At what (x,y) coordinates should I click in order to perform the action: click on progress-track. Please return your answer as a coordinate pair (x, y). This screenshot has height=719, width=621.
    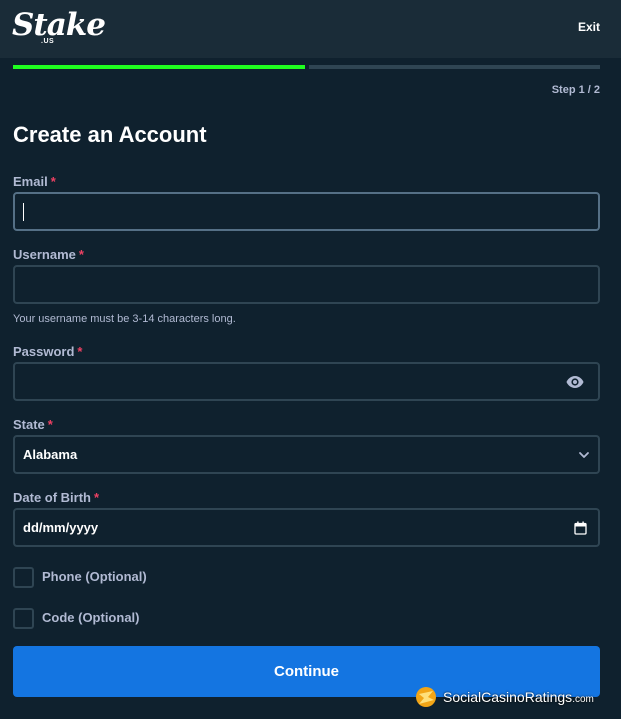
    Looking at the image, I should click on (306, 67).